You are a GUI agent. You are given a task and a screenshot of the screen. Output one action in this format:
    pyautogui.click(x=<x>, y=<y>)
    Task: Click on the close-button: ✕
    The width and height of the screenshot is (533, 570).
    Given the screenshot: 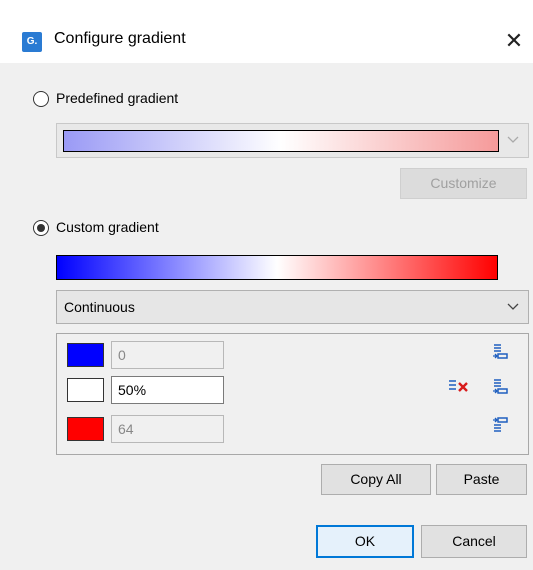 What is the action you would take?
    pyautogui.click(x=514, y=41)
    